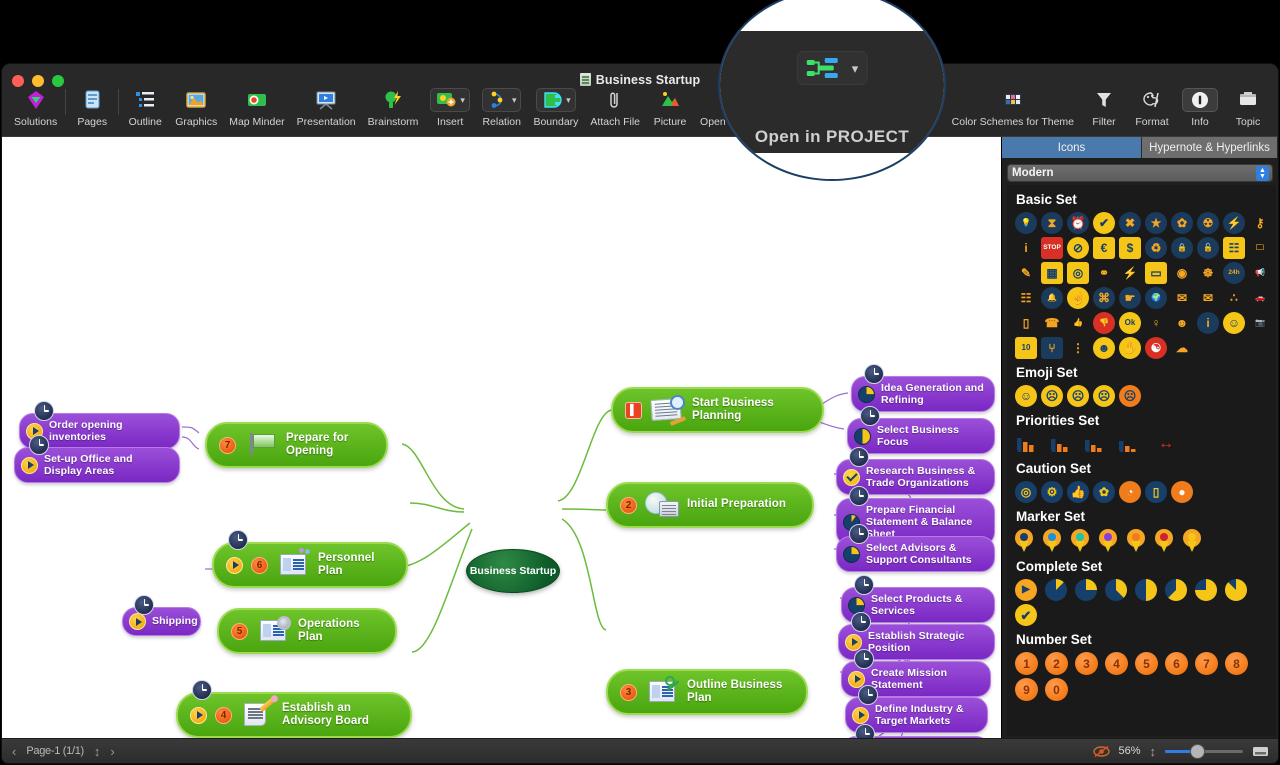 The image size is (1280, 765). Describe the element at coordinates (1026, 298) in the screenshot. I see `chat-robot-icon: ☷` at that location.